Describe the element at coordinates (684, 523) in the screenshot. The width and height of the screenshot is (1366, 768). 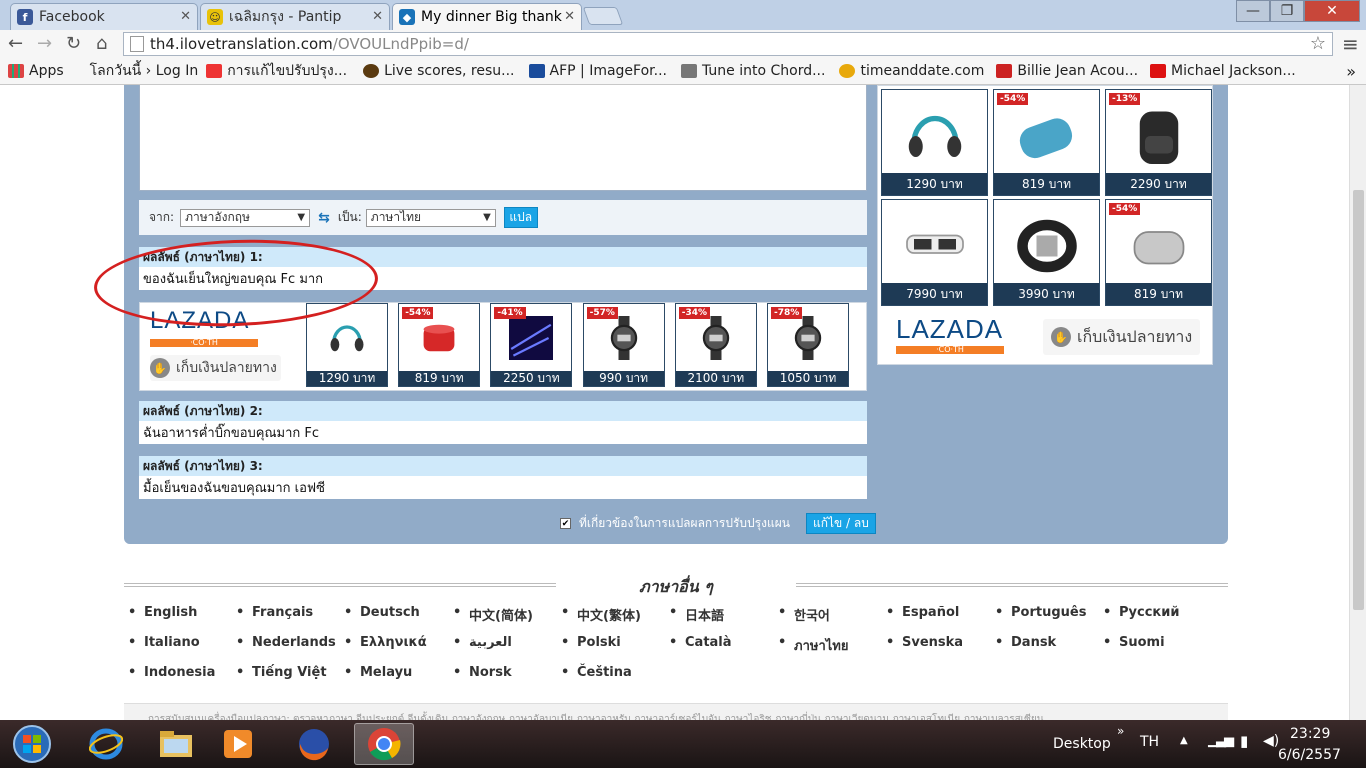
I see `feedback-label: ที่เกี่ยวข้องในการแปลผลการปรับปรุงแผน` at that location.